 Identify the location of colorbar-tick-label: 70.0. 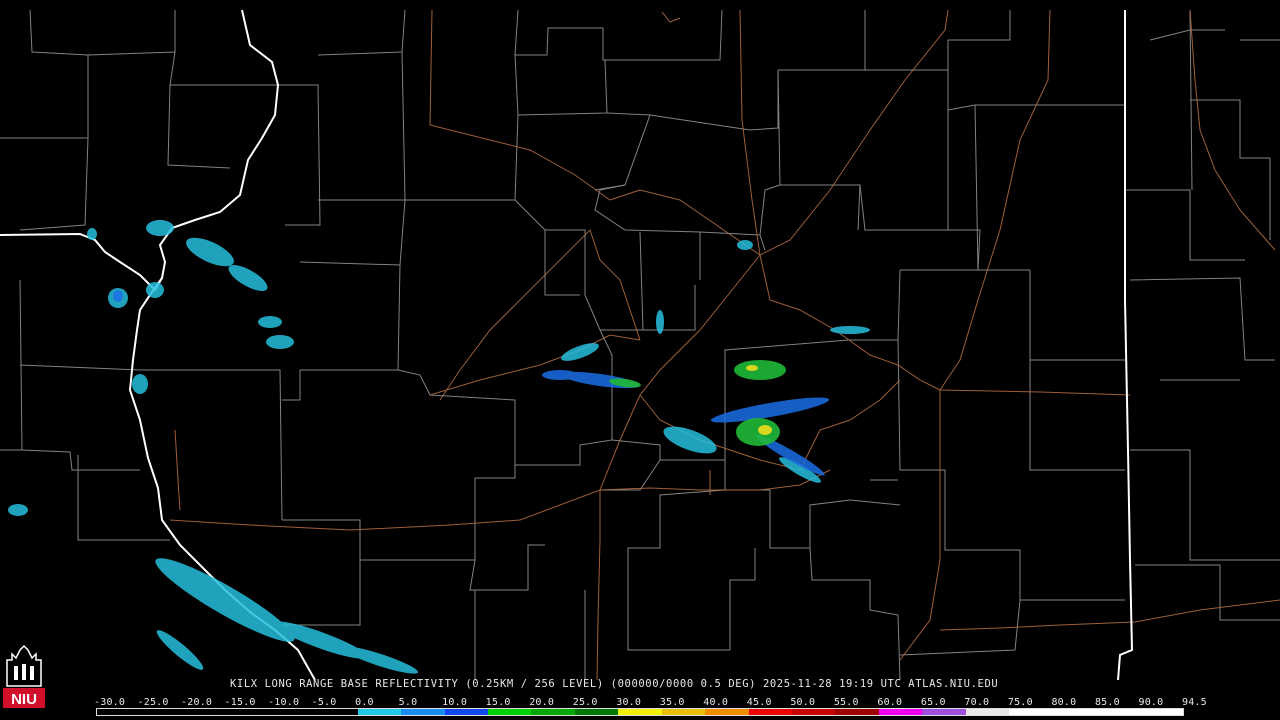
(977, 702).